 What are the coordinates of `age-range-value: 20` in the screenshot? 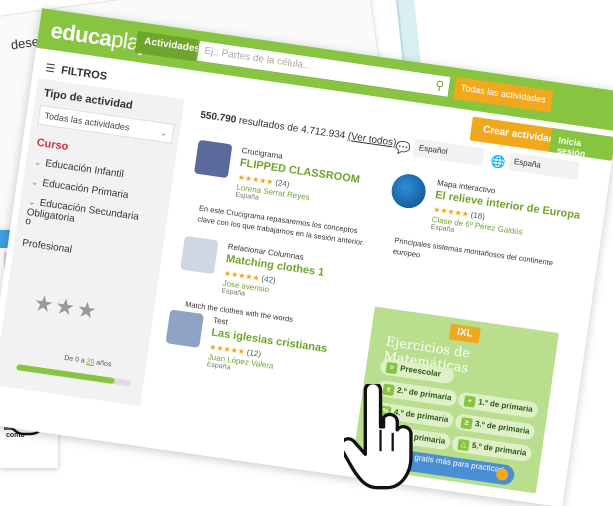 It's located at (90, 362).